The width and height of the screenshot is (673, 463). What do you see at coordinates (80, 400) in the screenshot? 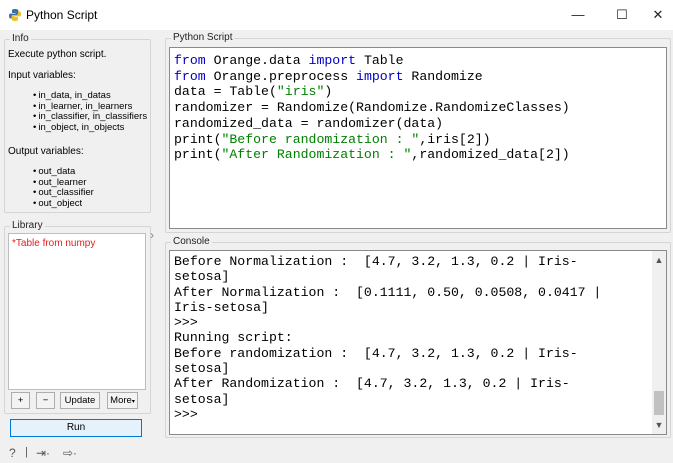
I see `update-button: Update` at bounding box center [80, 400].